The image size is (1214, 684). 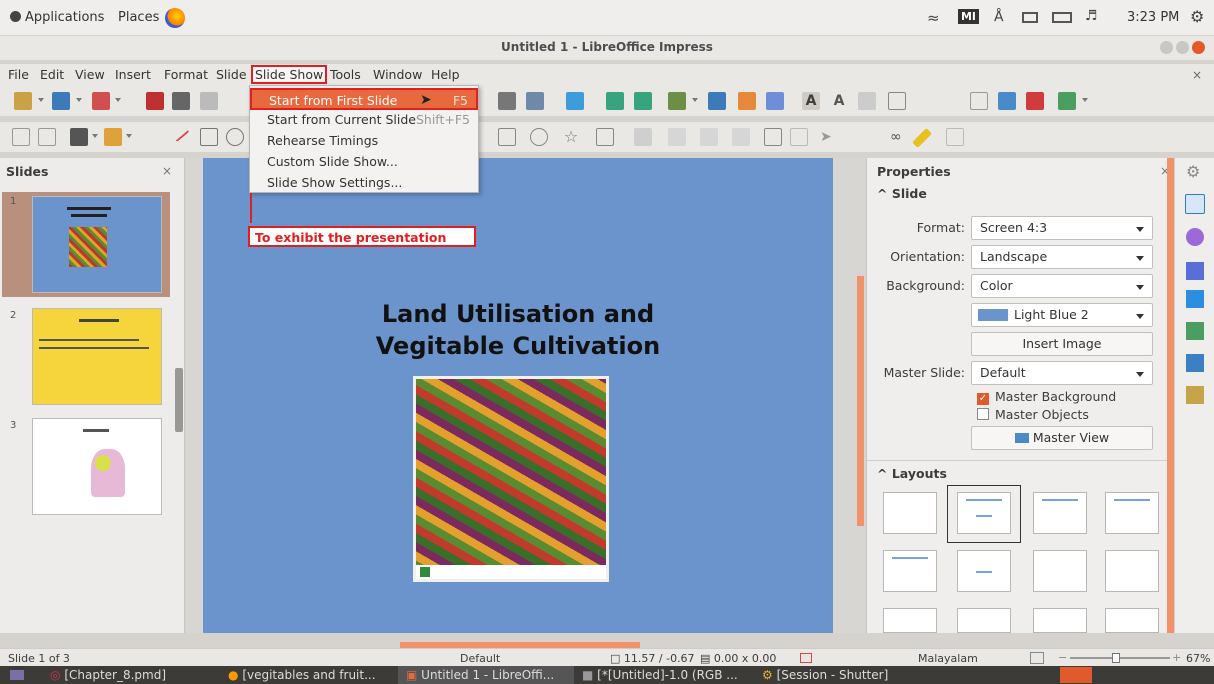 What do you see at coordinates (741, 137) in the screenshot?
I see `distribute-icon` at bounding box center [741, 137].